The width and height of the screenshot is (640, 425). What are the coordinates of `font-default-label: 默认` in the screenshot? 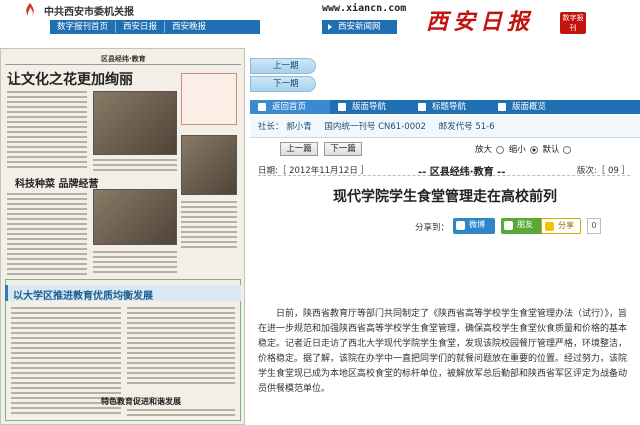 It's located at (550, 150).